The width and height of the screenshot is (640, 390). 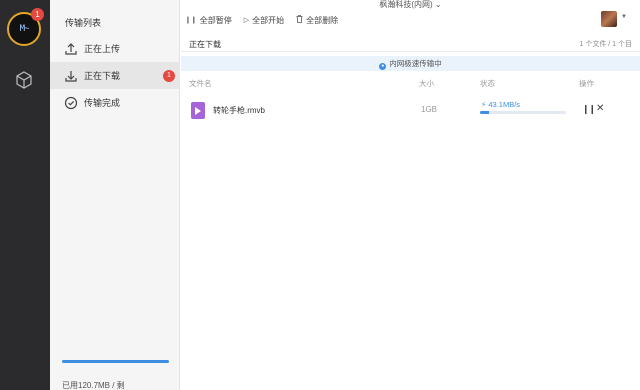 What do you see at coordinates (169, 76) in the screenshot?
I see `download-count-badge: 1` at bounding box center [169, 76].